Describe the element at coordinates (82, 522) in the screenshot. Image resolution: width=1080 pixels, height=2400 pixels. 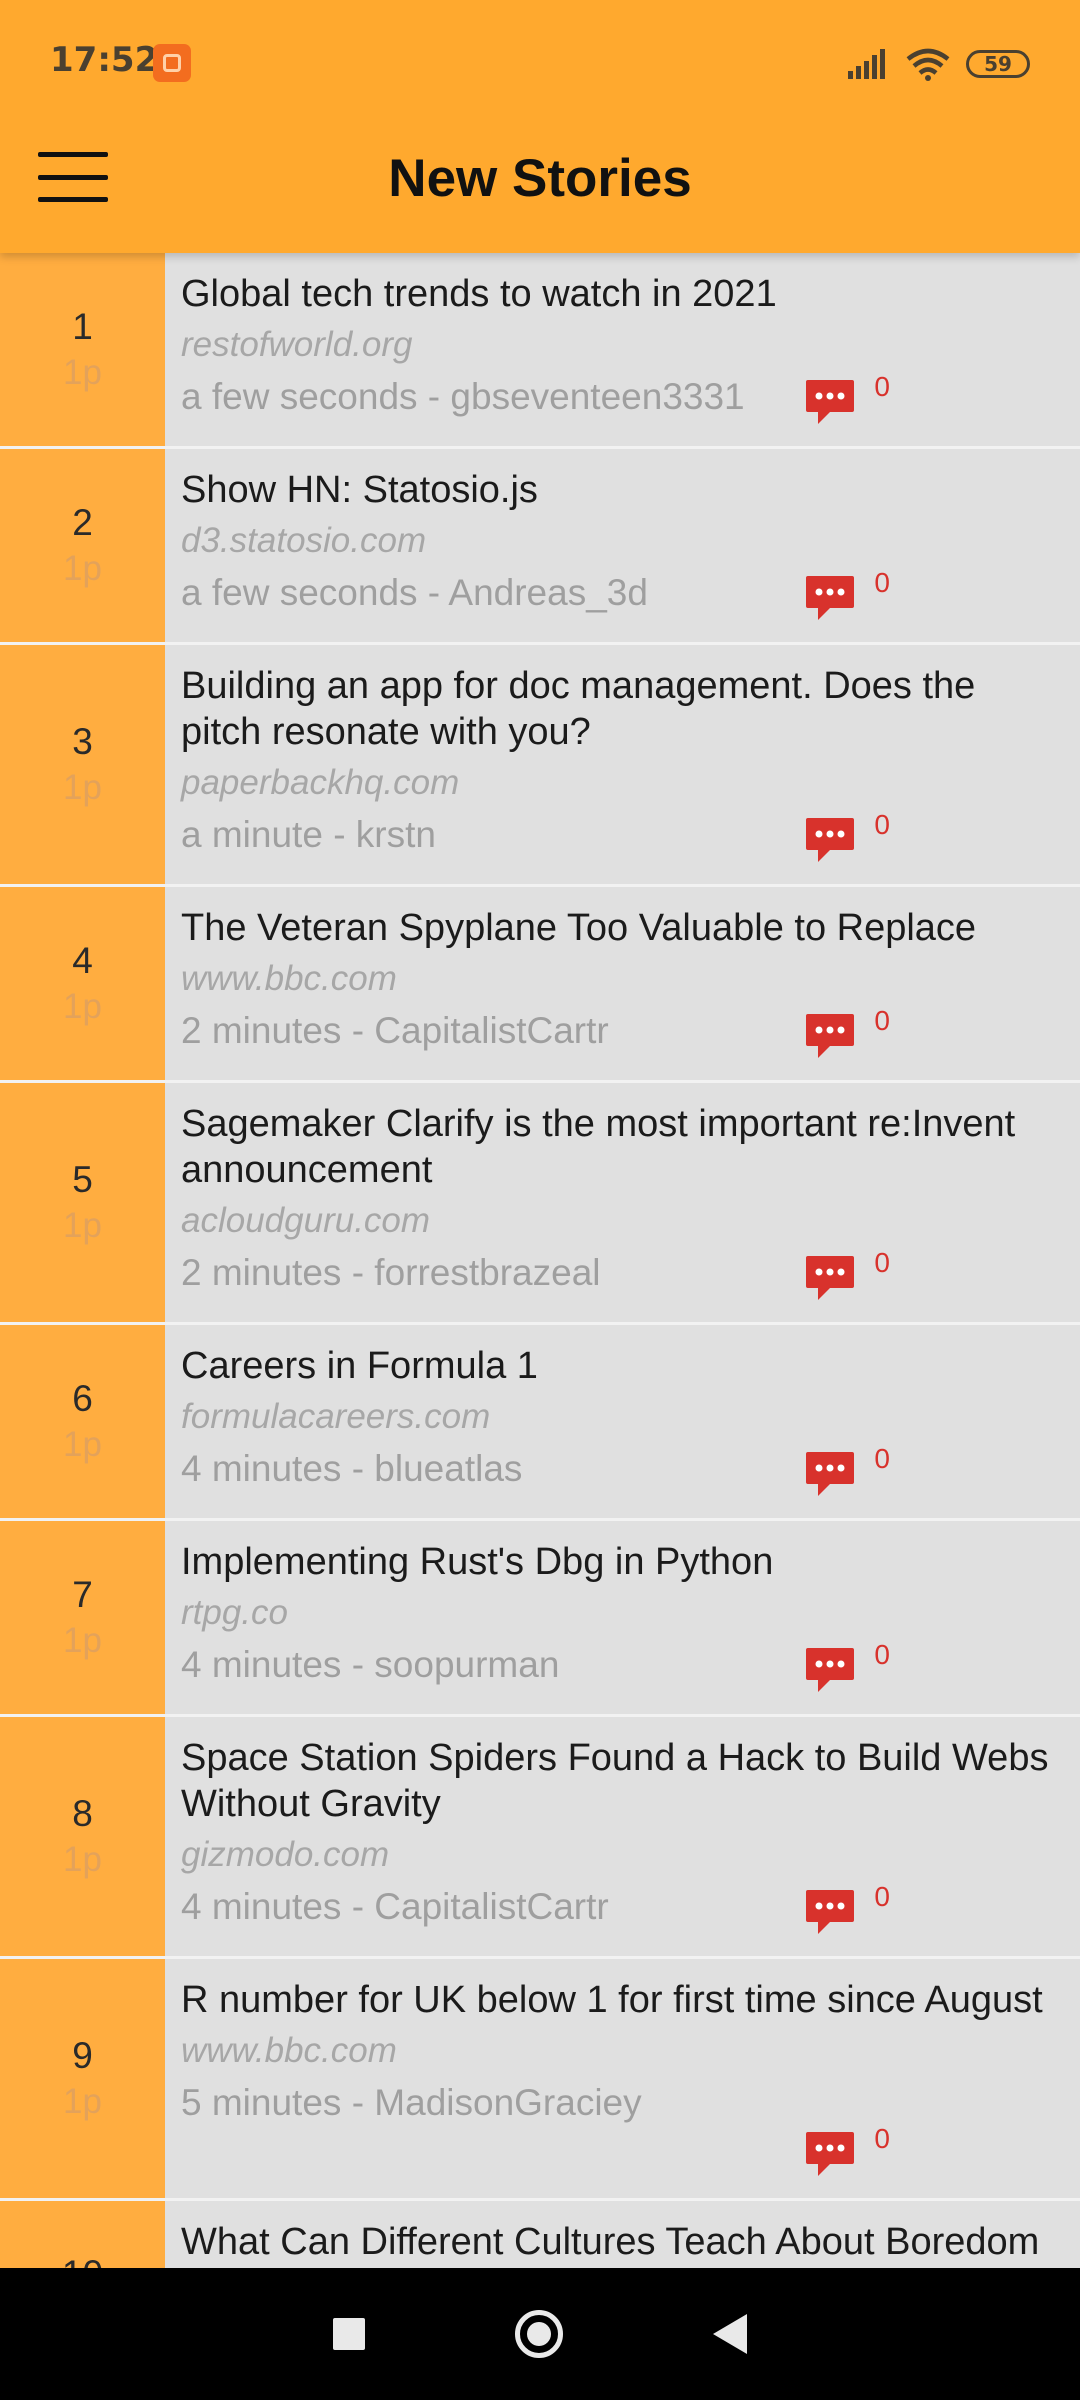
I see `story-rank: 2` at that location.